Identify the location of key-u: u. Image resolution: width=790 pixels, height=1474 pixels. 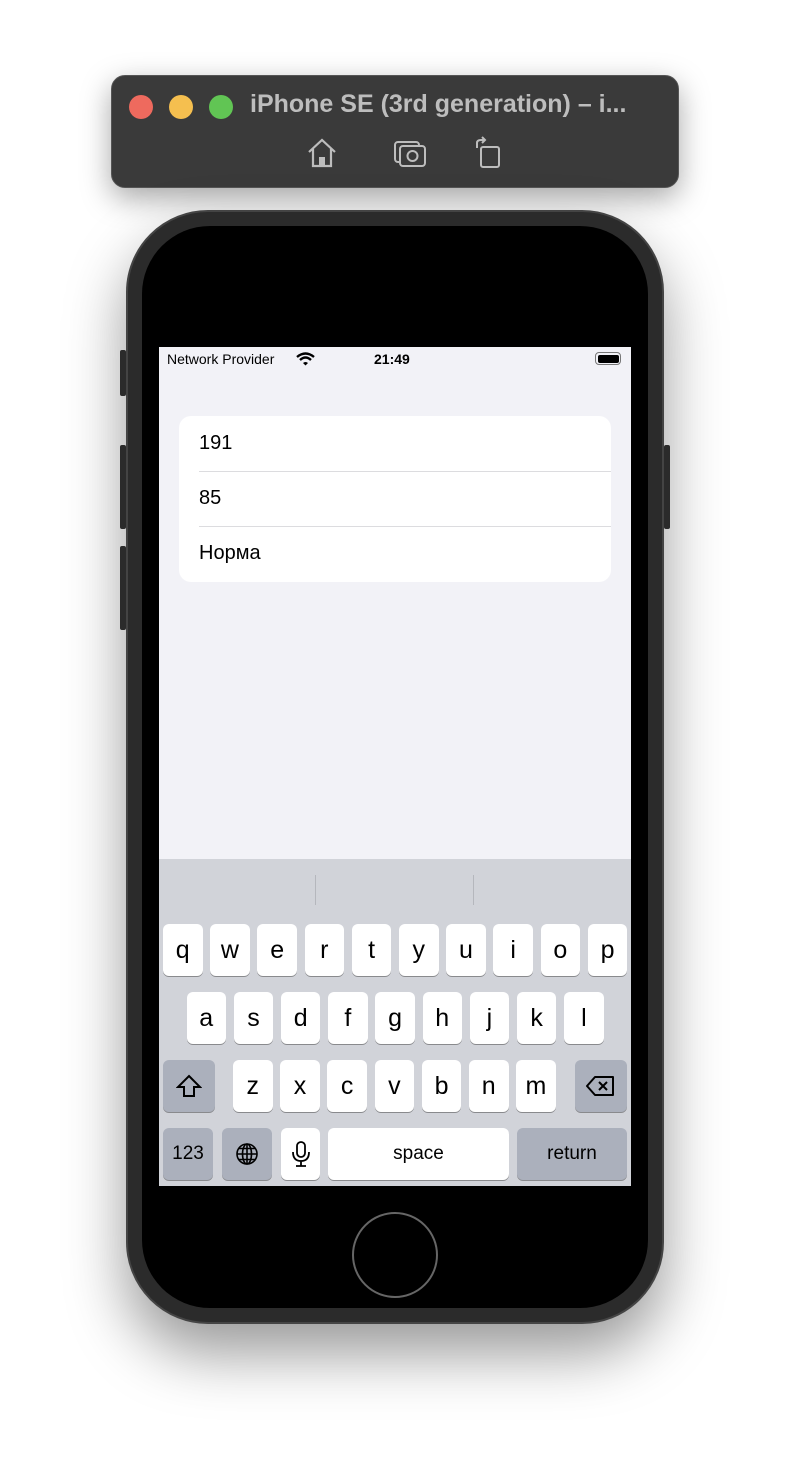
(466, 950).